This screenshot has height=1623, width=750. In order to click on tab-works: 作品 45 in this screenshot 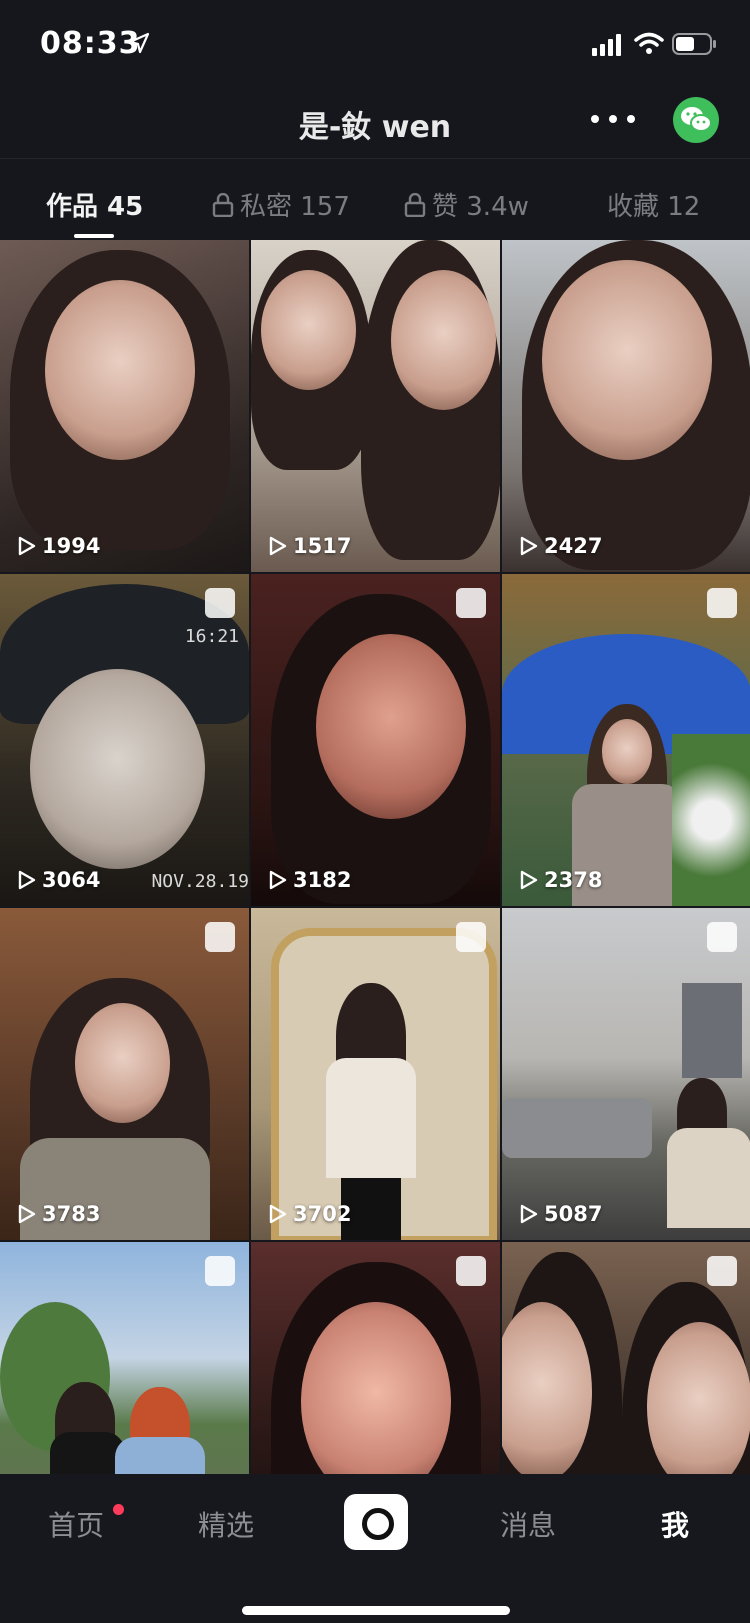, I will do `click(94, 204)`.